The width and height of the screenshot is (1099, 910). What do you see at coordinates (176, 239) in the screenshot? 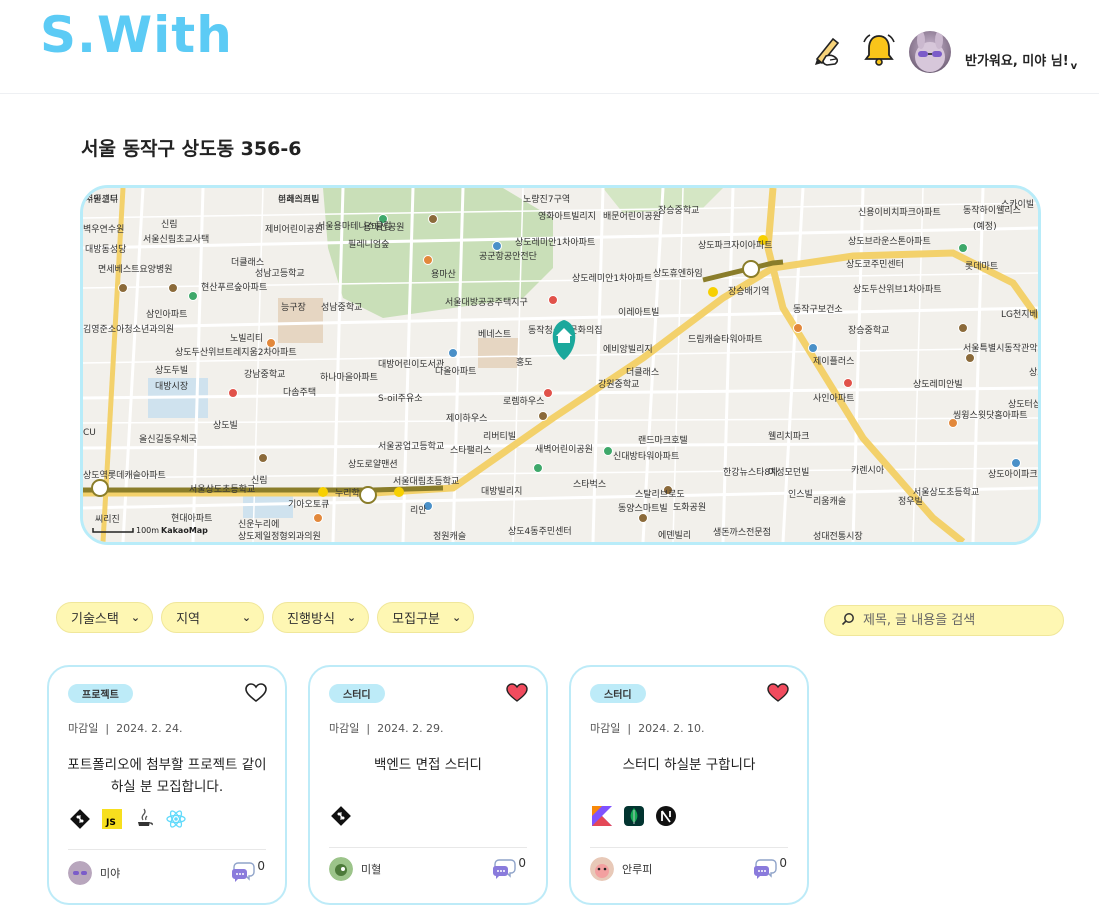
I see `map-place-label: 서울신림초교사택` at bounding box center [176, 239].